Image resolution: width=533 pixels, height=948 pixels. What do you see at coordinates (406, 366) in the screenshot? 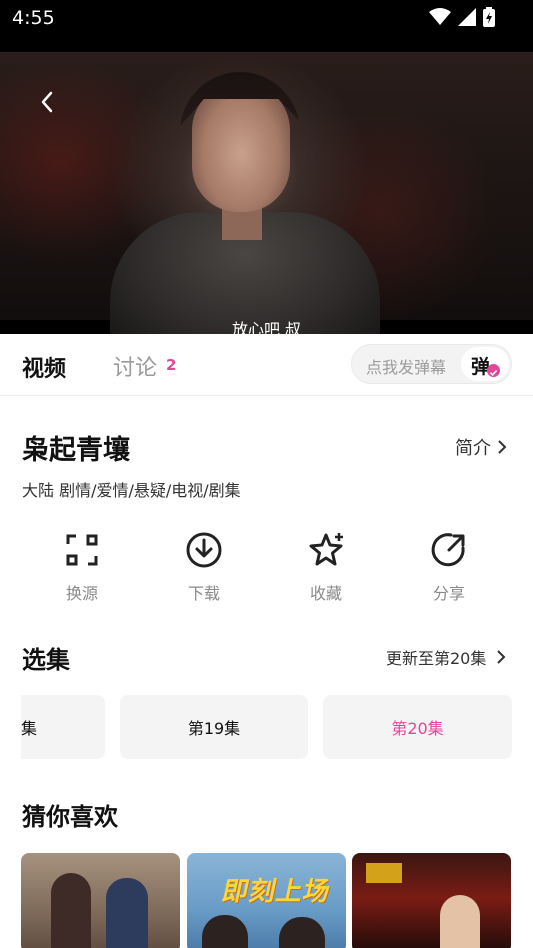
I see `danmu-input: 点我发弹幕` at bounding box center [406, 366].